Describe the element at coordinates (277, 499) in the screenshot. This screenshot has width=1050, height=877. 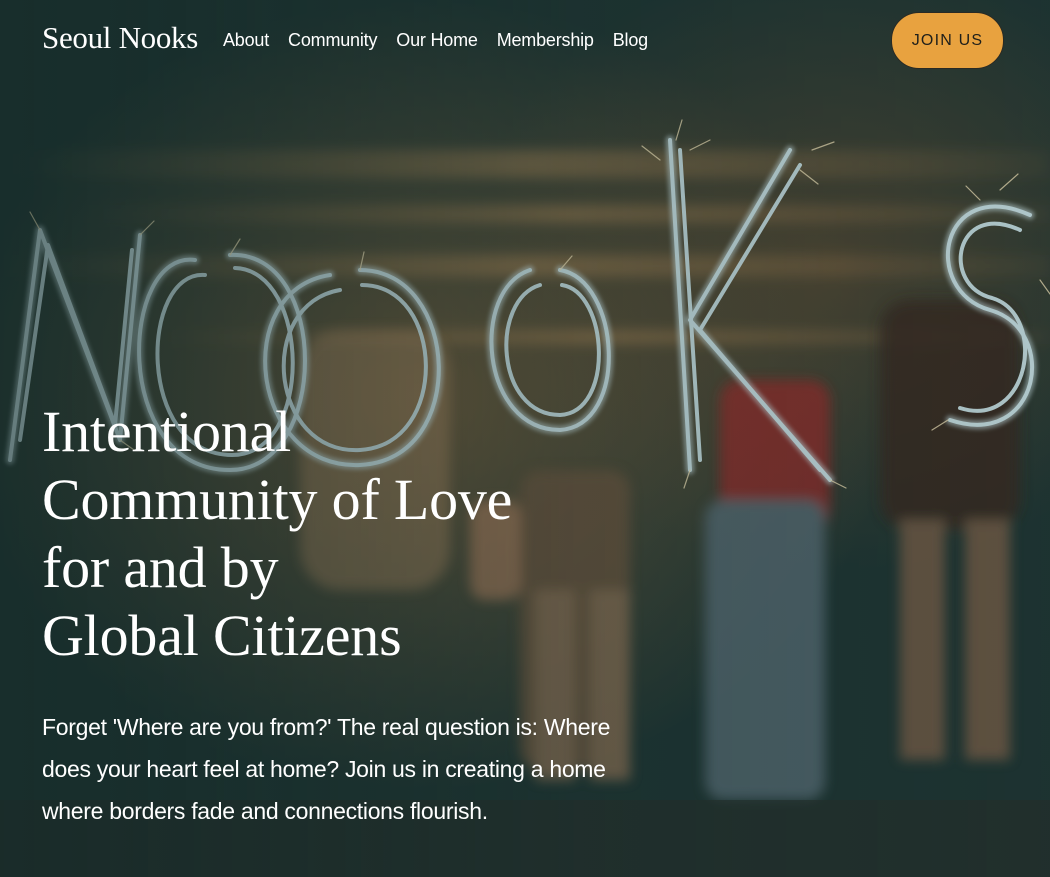
I see `hero-headline-line: Community of Love` at that location.